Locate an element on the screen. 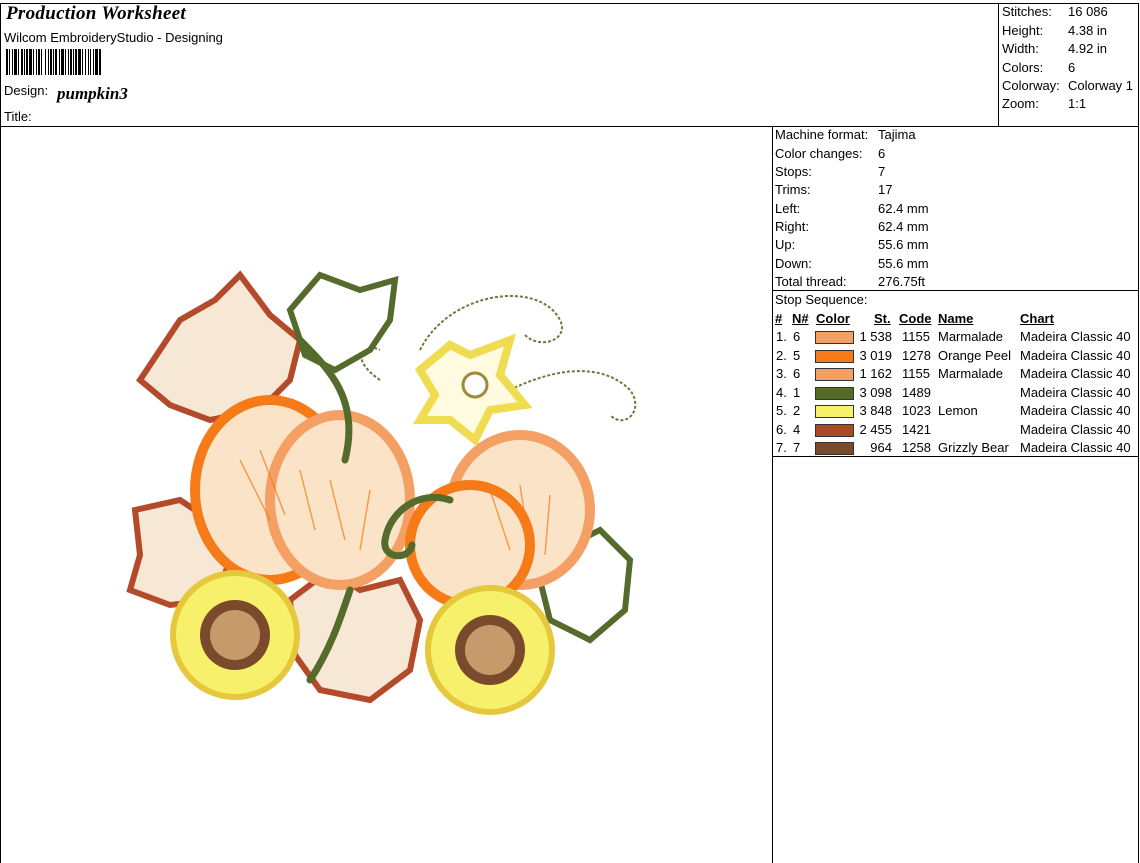  design-name: pumpkin3 is located at coordinates (92, 93).